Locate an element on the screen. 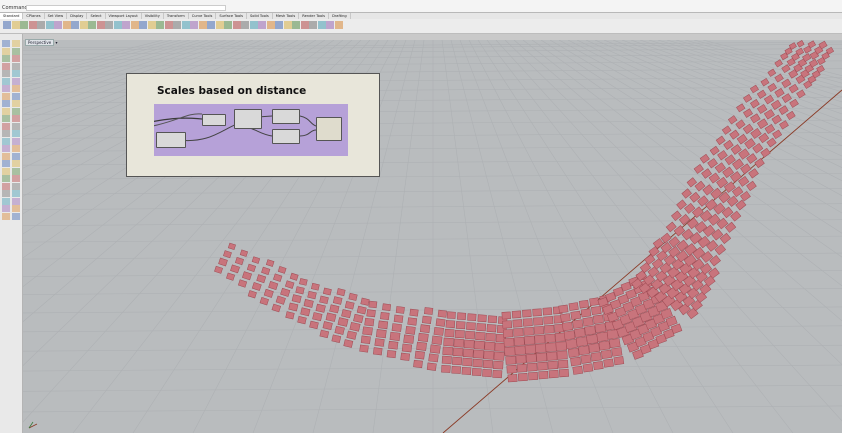 The width and height of the screenshot is (842, 433). gh-output-component is located at coordinates (329, 129).